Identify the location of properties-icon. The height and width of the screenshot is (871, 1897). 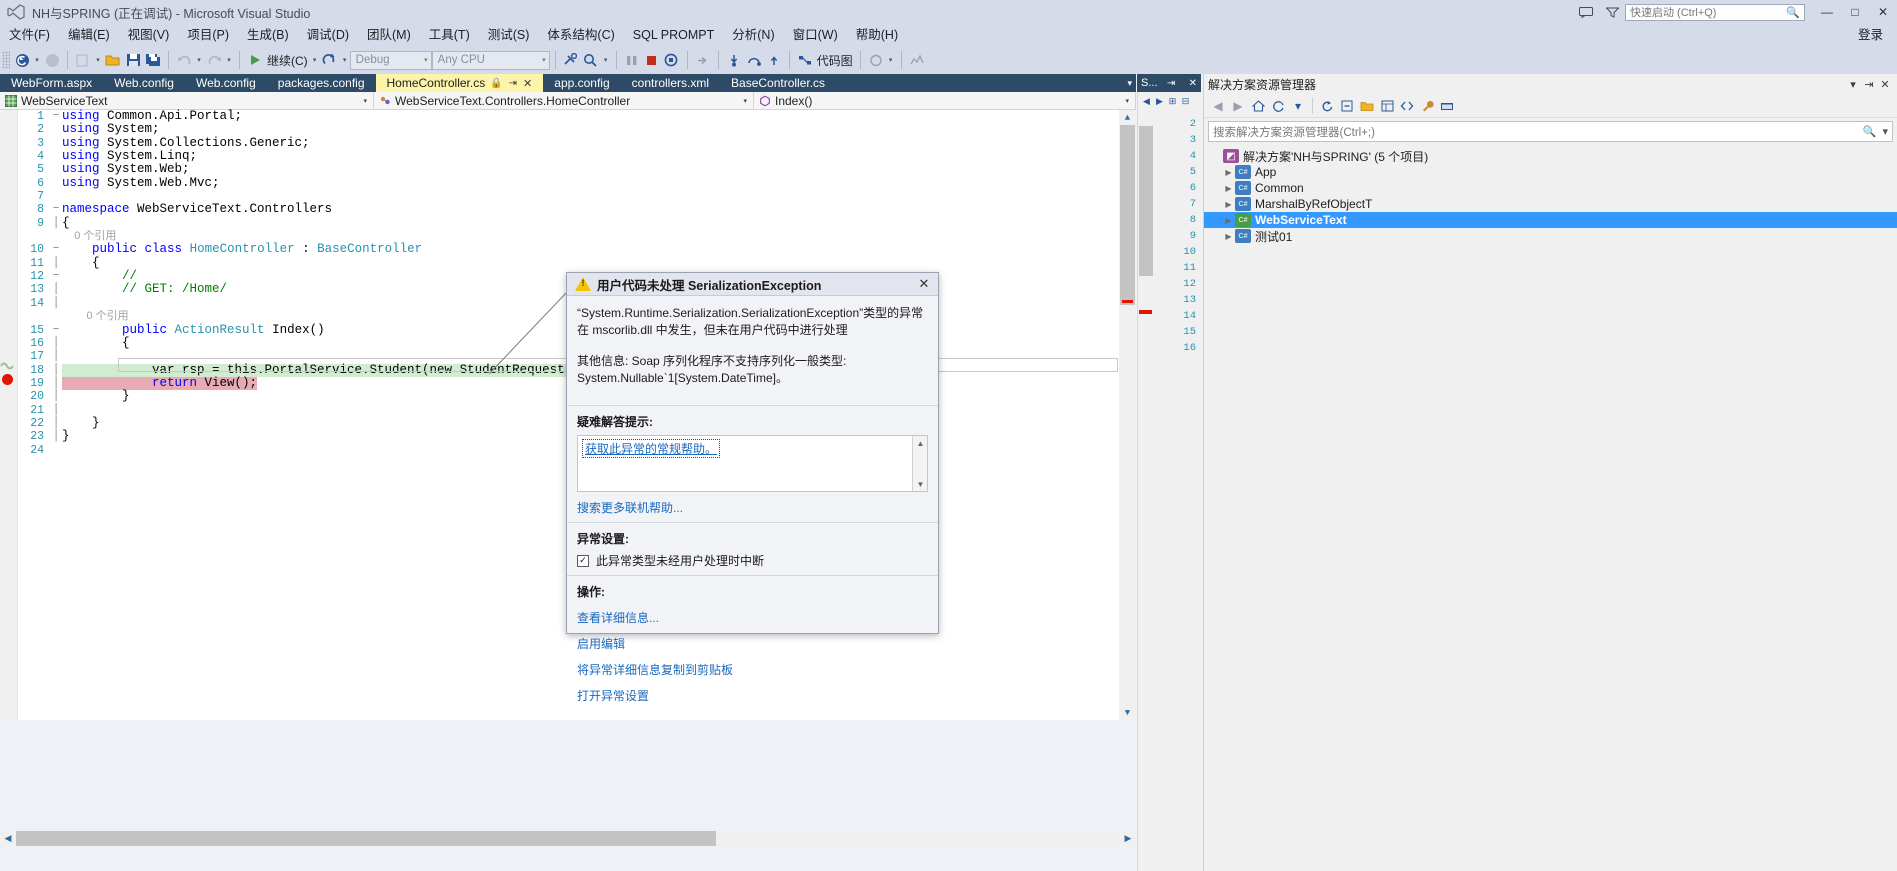
(1387, 106).